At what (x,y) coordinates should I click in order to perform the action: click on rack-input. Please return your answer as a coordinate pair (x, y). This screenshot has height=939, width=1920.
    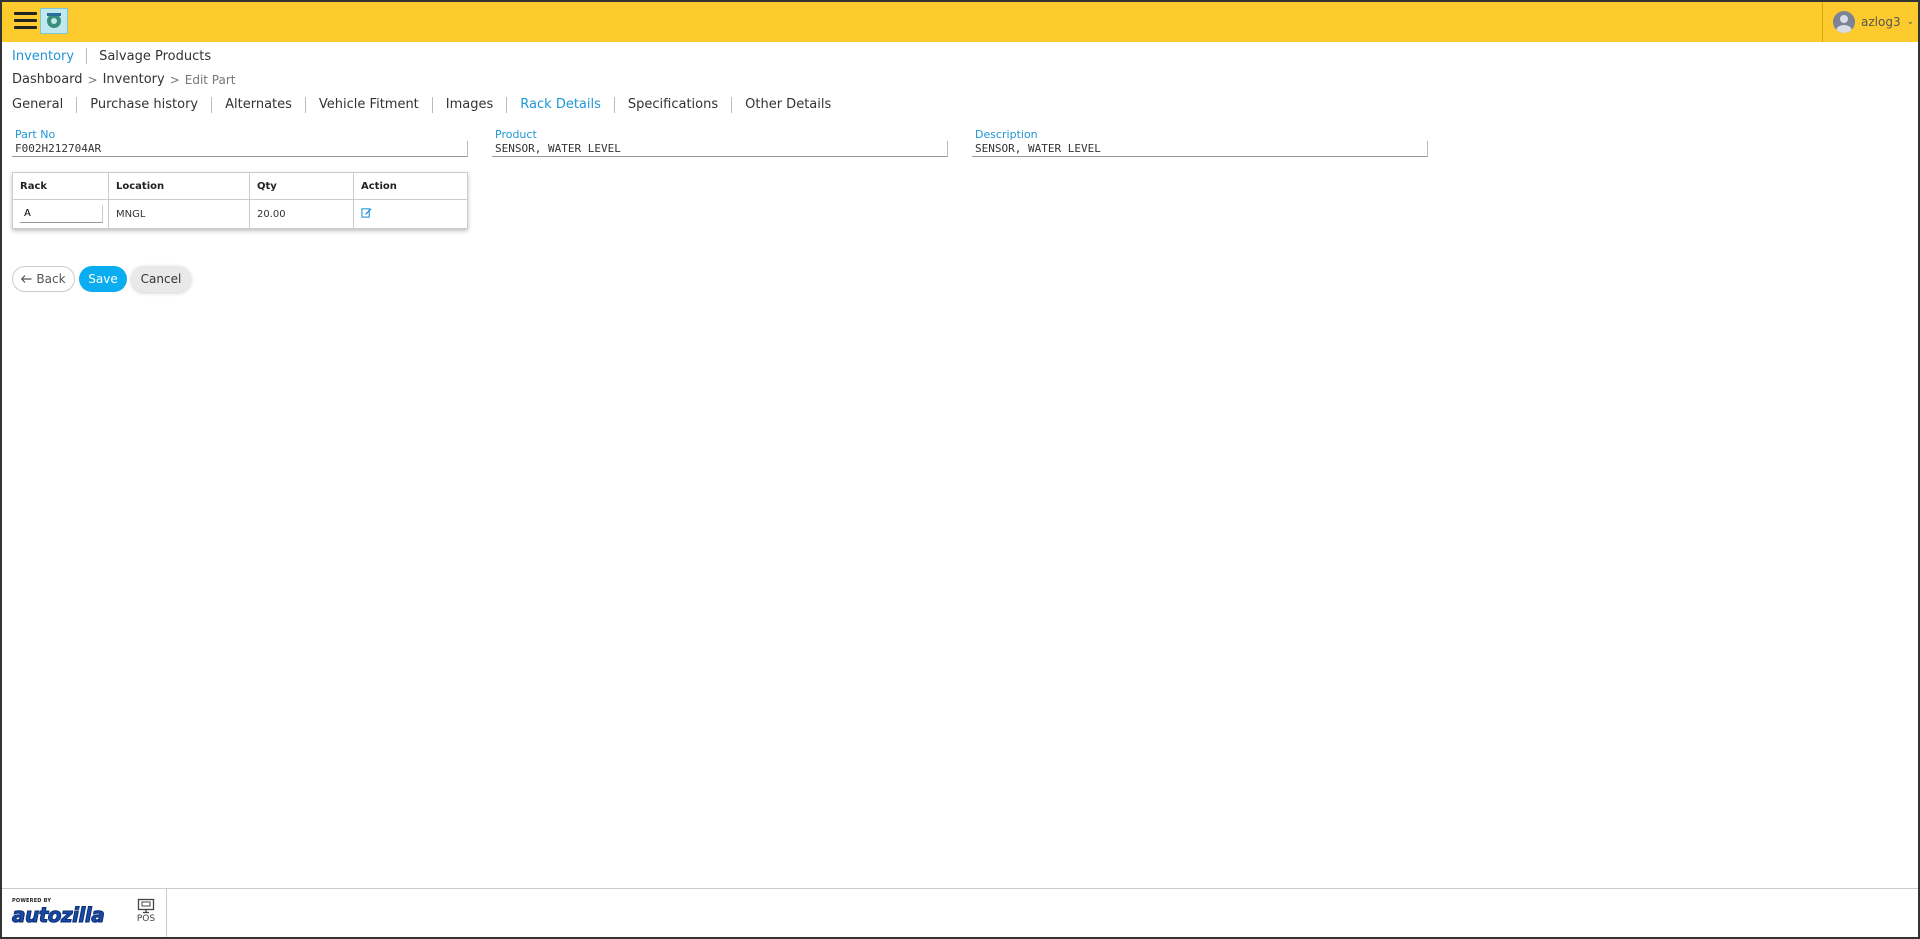
    Looking at the image, I should click on (61, 214).